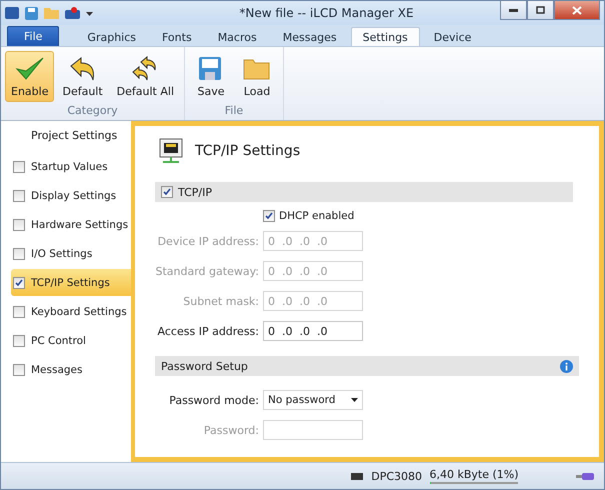  Describe the element at coordinates (56, 370) in the screenshot. I see `sidebar-item-label: Messages` at that location.